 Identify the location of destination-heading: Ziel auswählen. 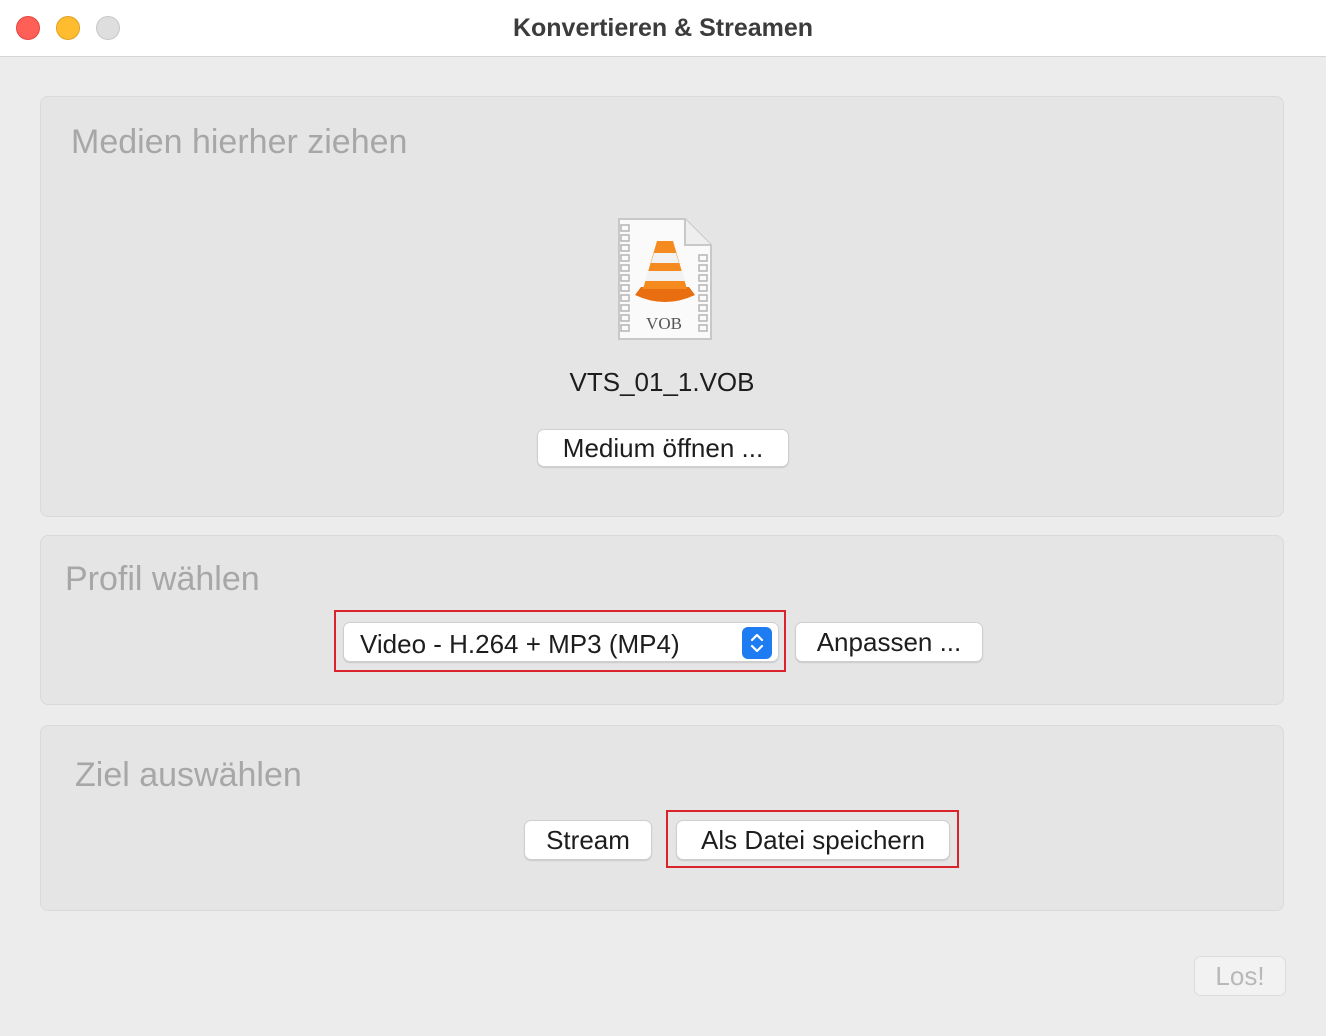
(188, 775).